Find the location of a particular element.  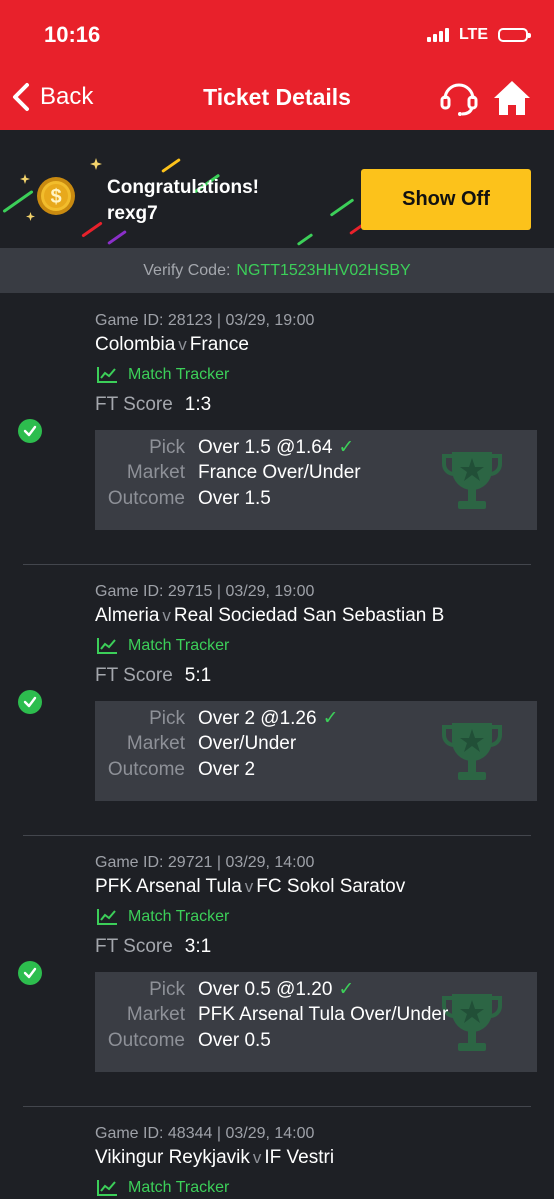

ft-score: FT Score 5:1 is located at coordinates (153, 676).